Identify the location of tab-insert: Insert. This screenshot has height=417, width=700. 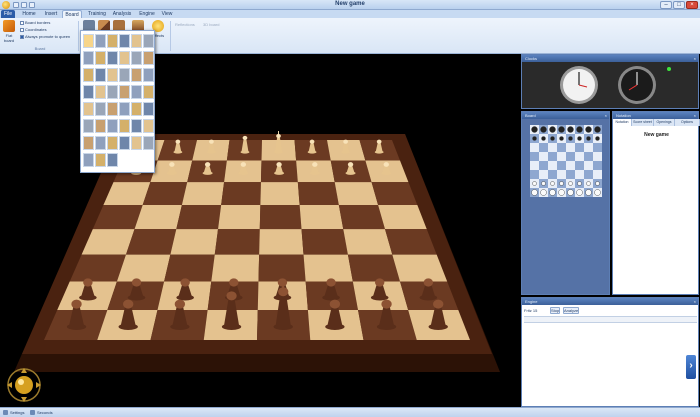
(51, 14).